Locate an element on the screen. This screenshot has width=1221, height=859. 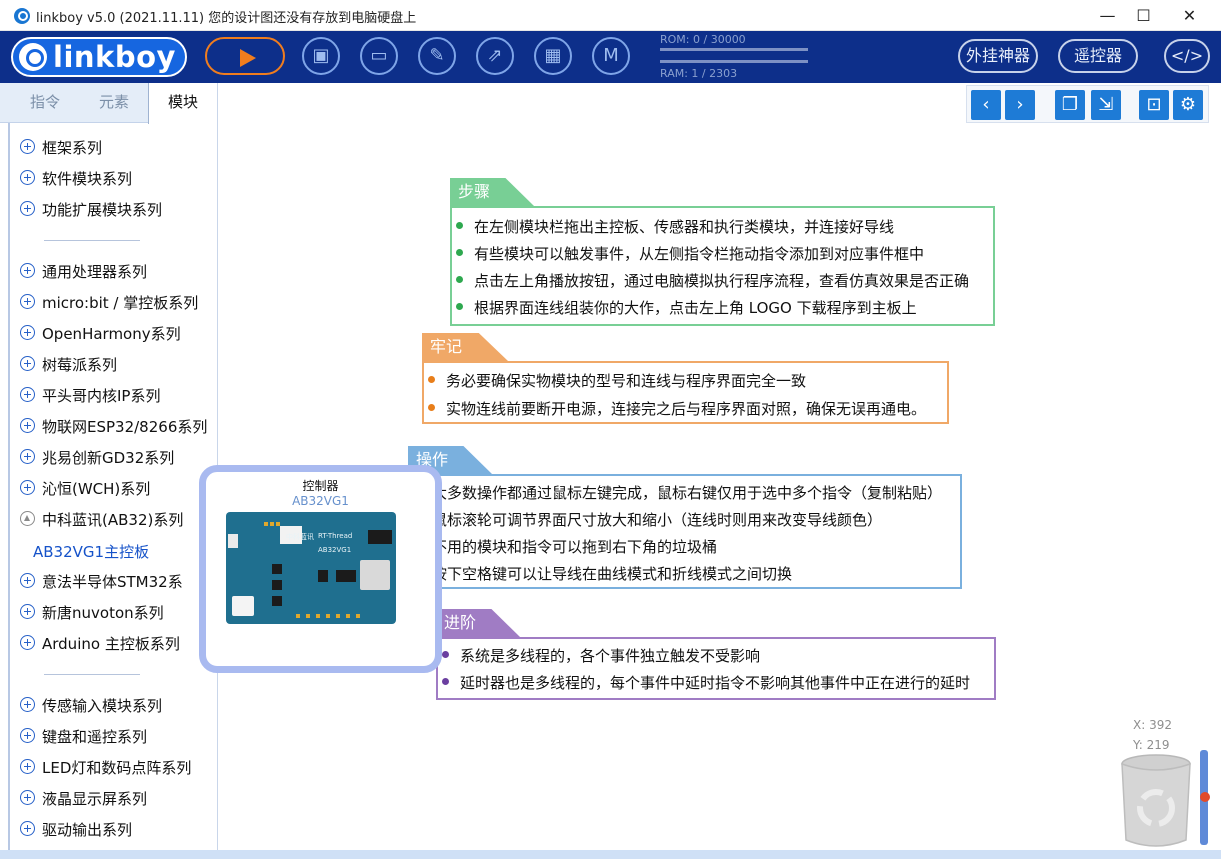
popup-title: 控制器 is located at coordinates (320, 486).